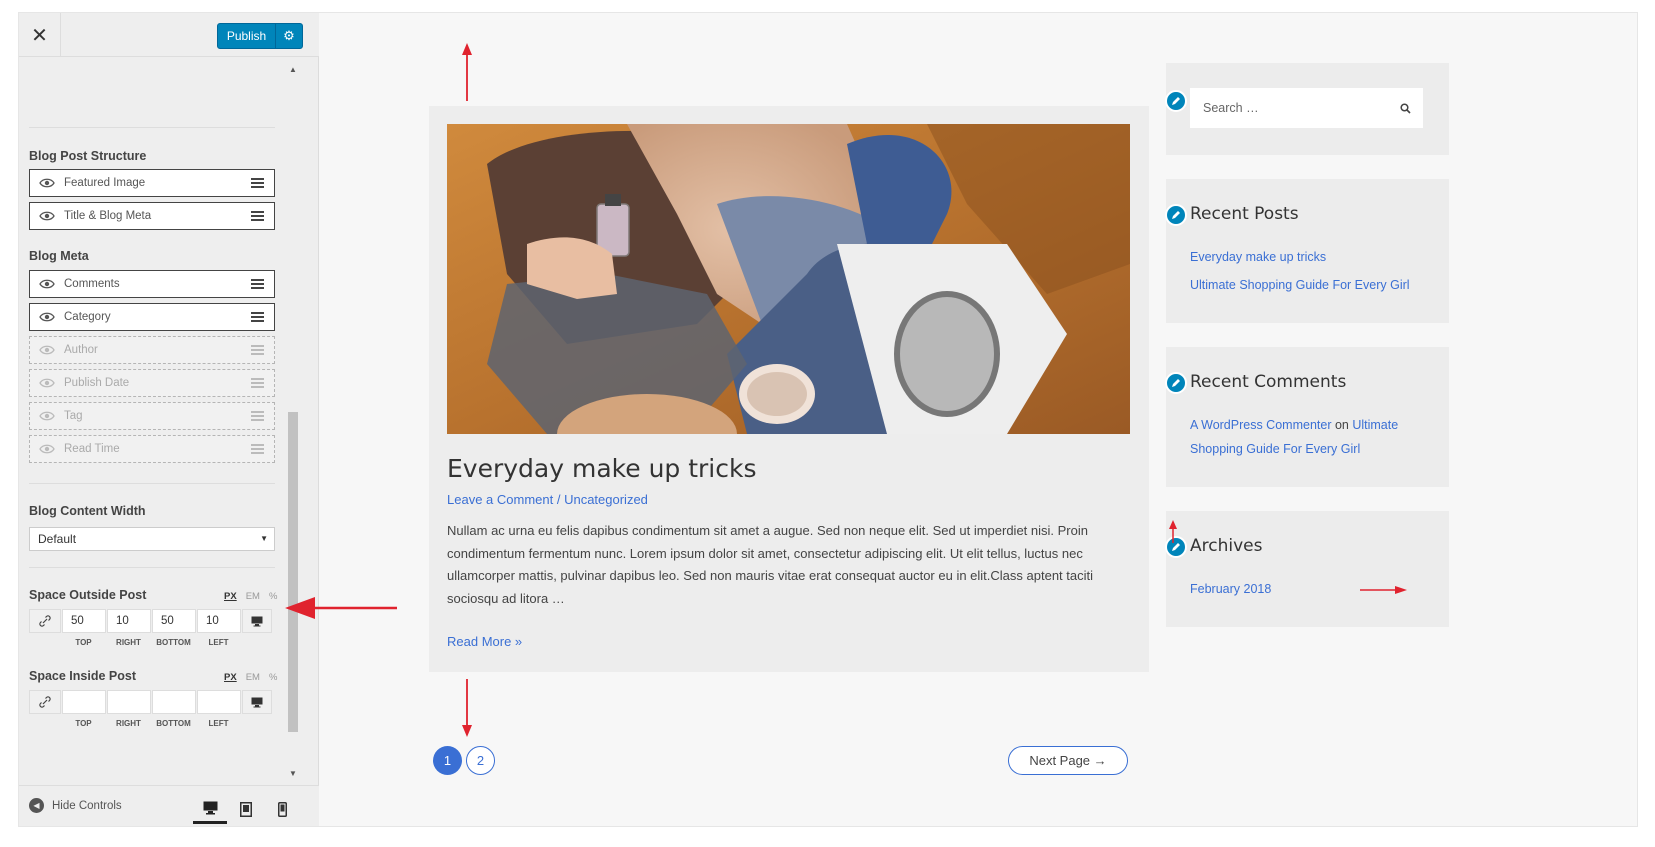  What do you see at coordinates (293, 773) in the screenshot?
I see `scroll-down-icon: ▼` at bounding box center [293, 773].